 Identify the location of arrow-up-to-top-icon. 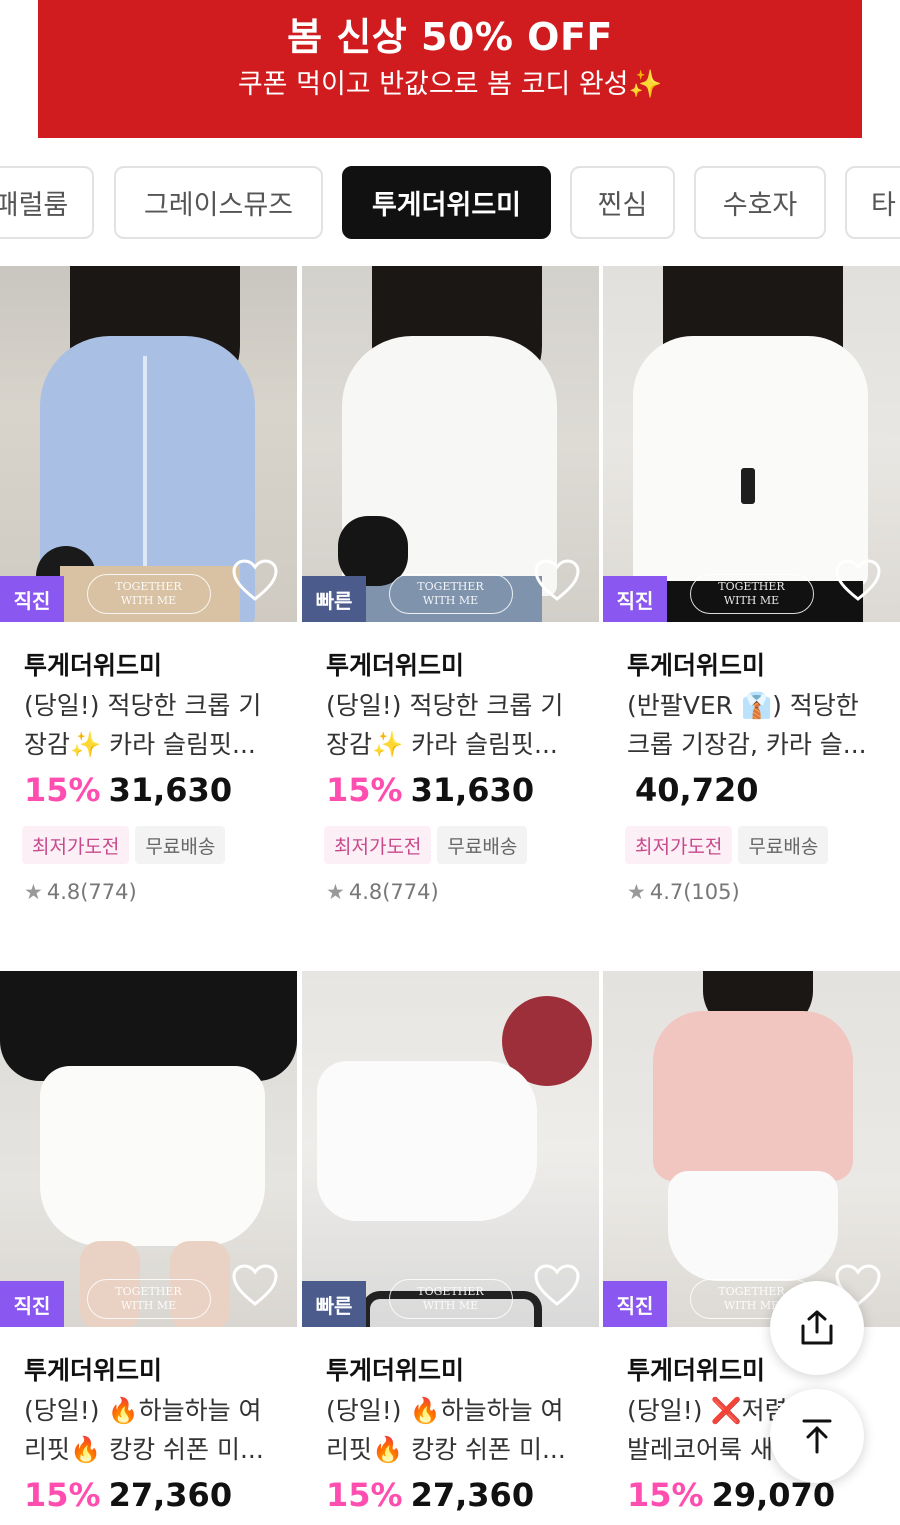
(817, 1436).